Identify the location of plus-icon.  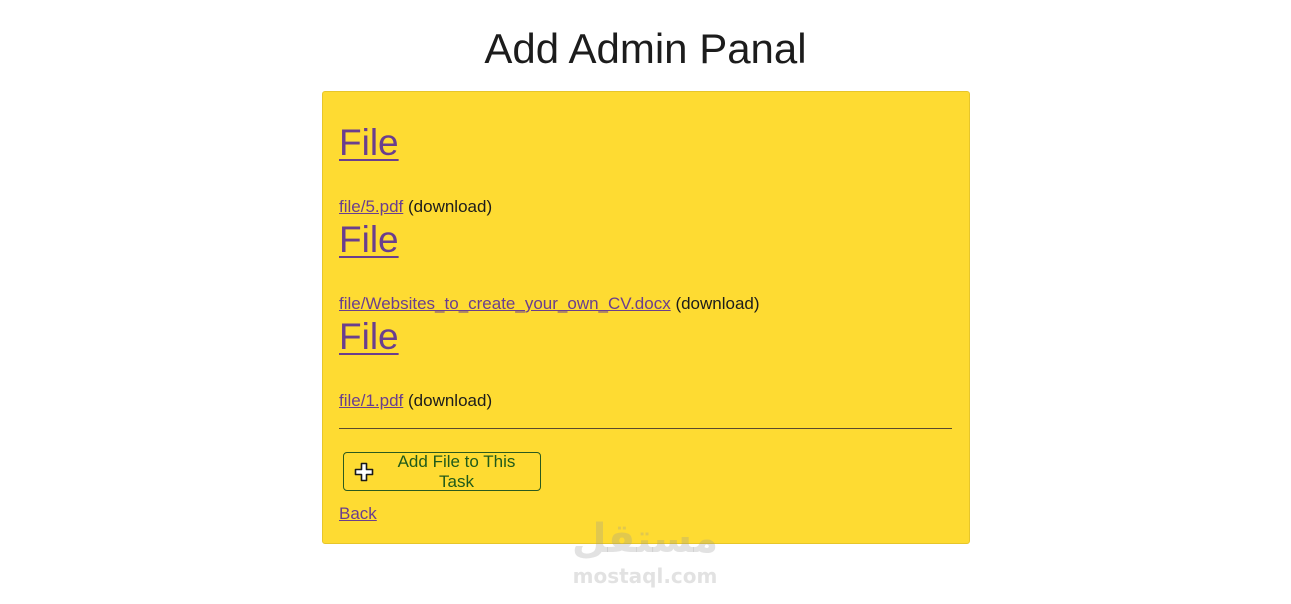
(364, 472).